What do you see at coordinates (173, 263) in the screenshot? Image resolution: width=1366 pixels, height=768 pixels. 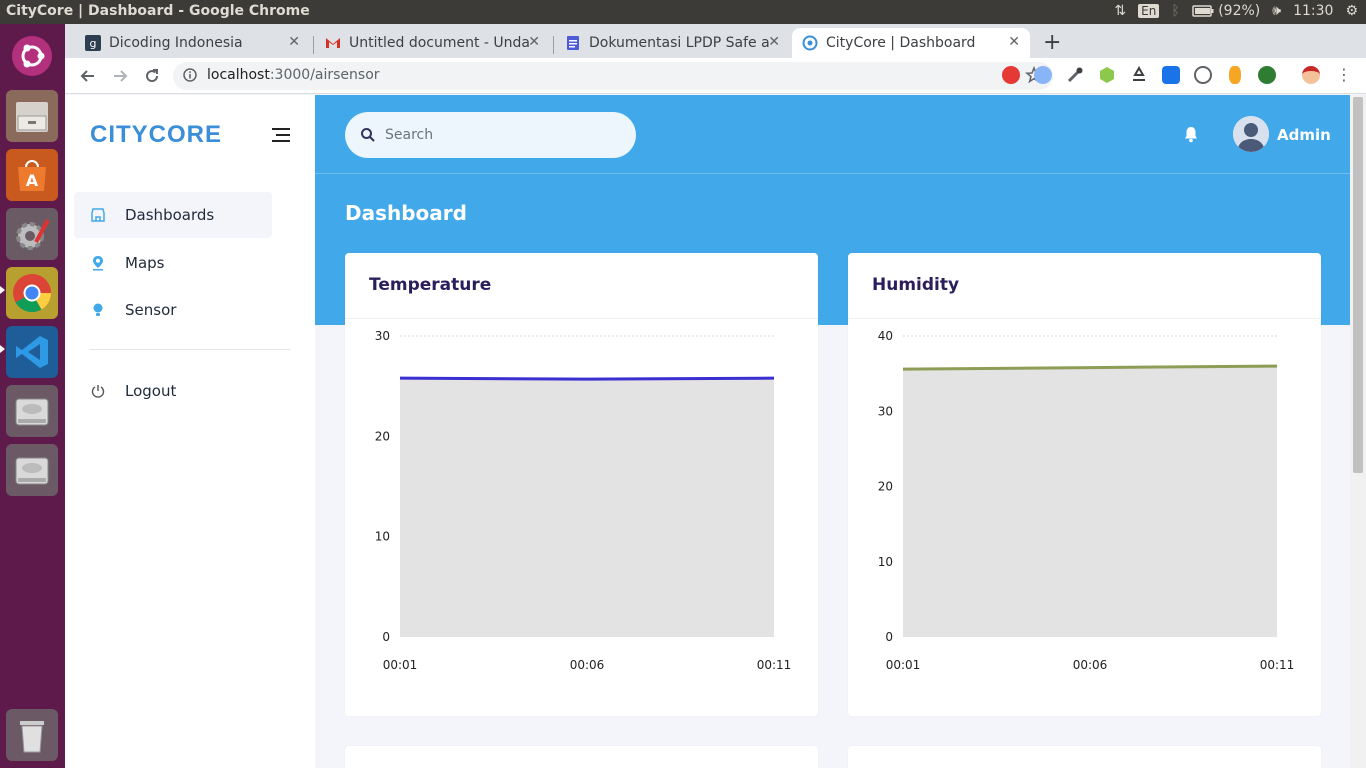 I see `sidebar-item-maps: Maps` at bounding box center [173, 263].